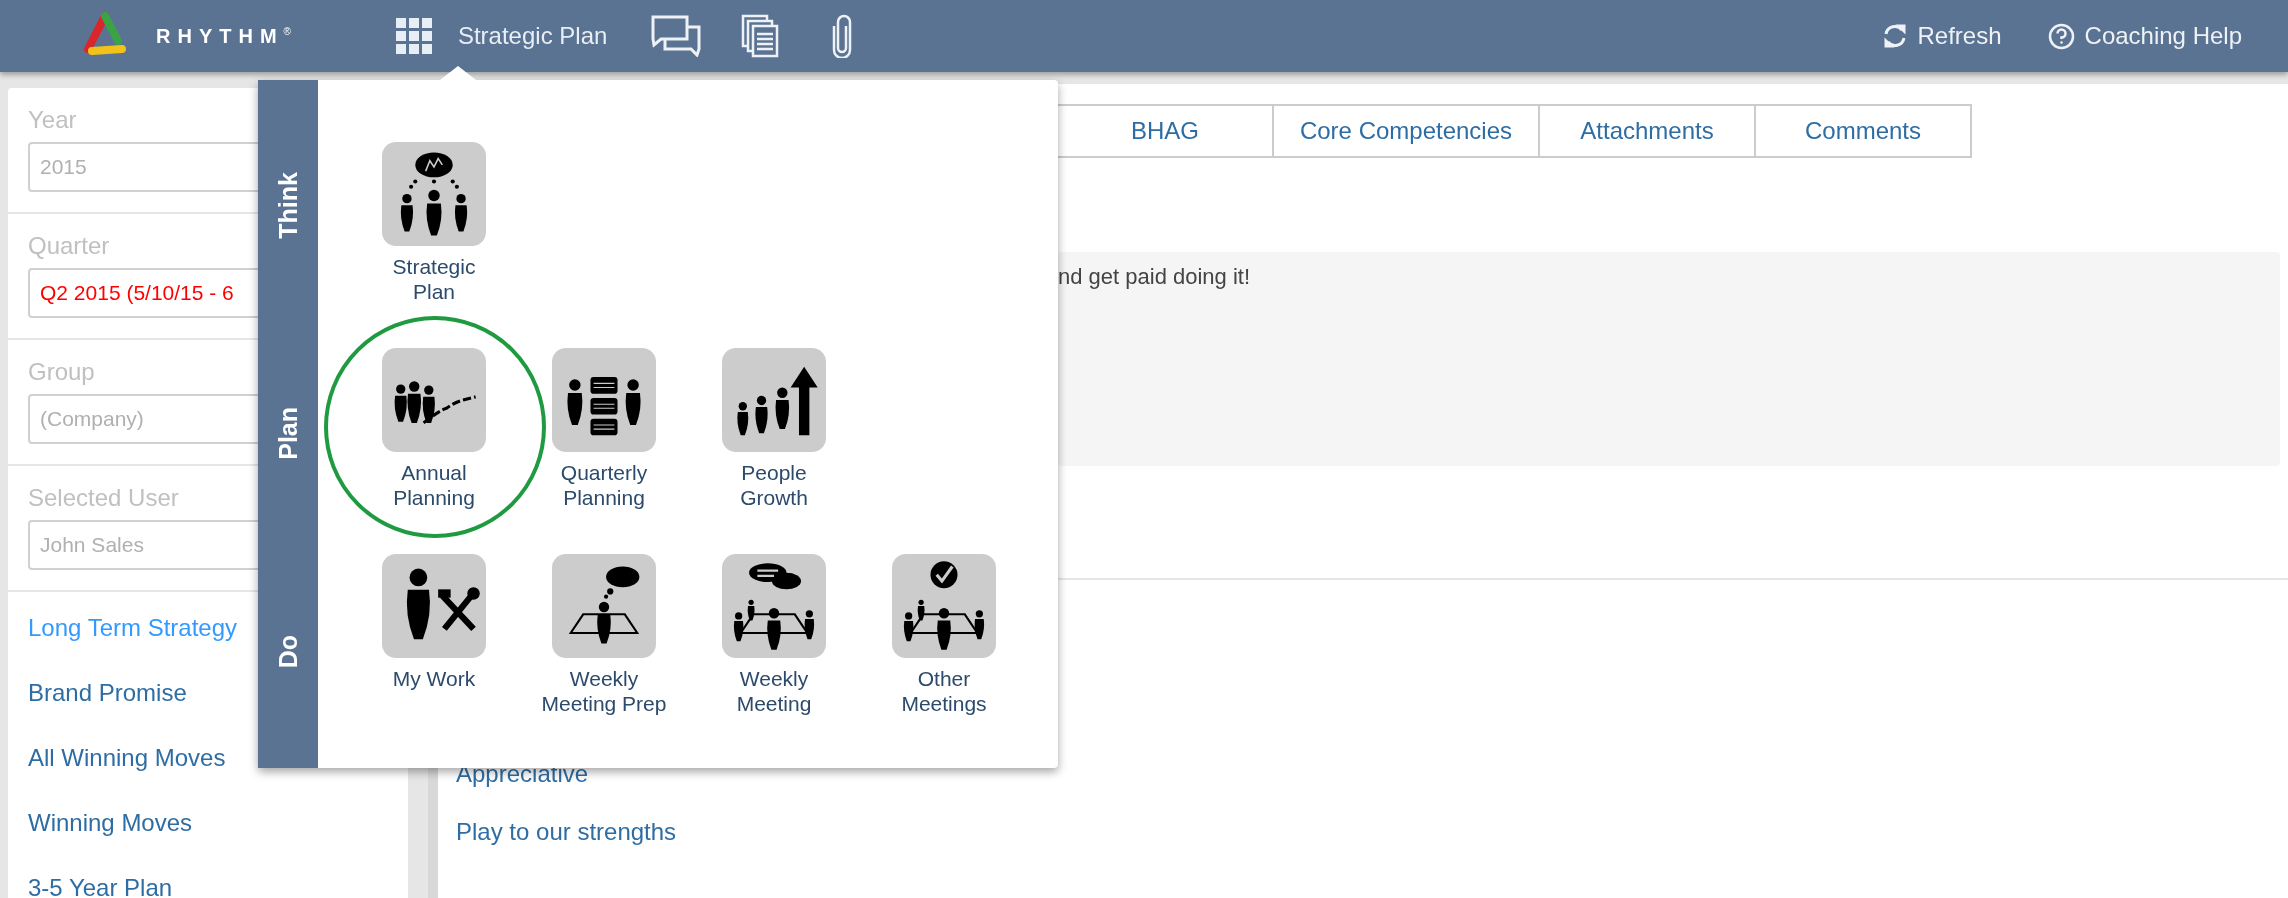 This screenshot has height=898, width=2288. What do you see at coordinates (434, 606) in the screenshot?
I see `person-tools-icon` at bounding box center [434, 606].